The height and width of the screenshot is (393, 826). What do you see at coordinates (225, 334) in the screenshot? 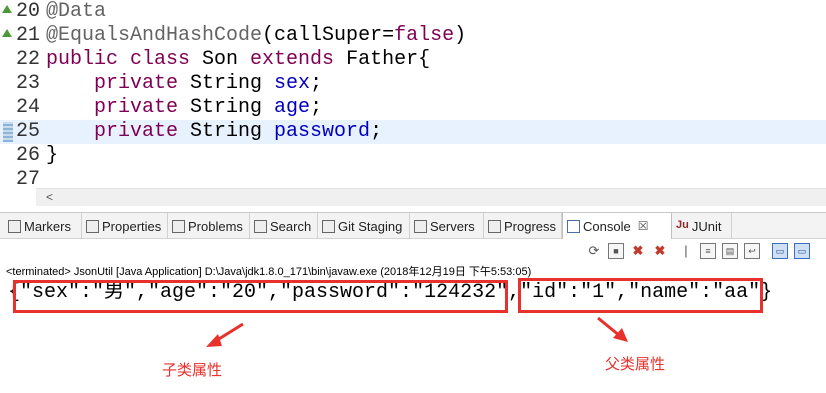
I see `child-arrow-icon` at bounding box center [225, 334].